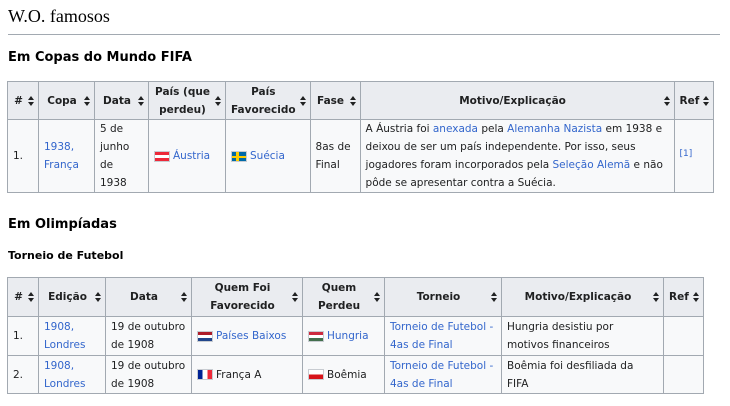  What do you see at coordinates (72, 297) in the screenshot?
I see `column-header-edicao: Edição` at bounding box center [72, 297].